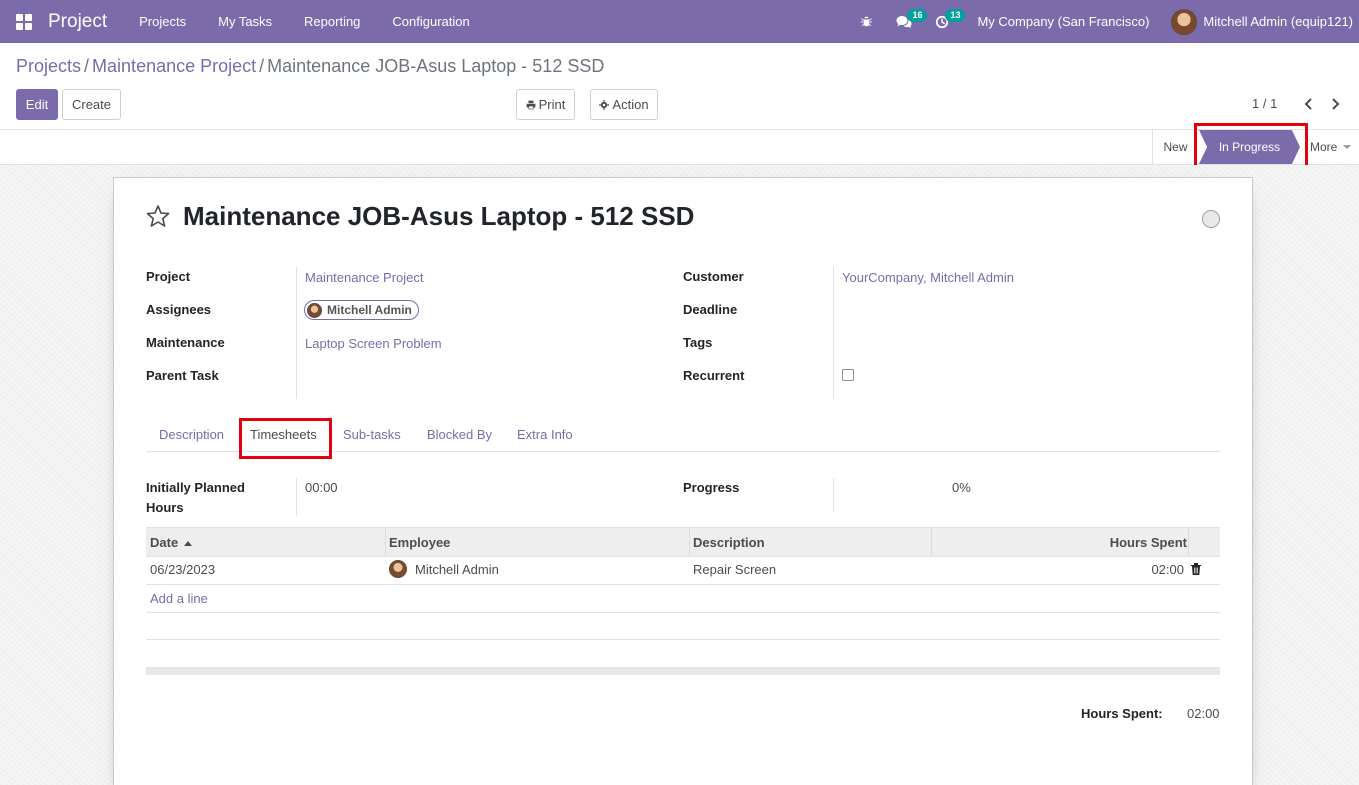  What do you see at coordinates (683, 671) in the screenshot?
I see `table-footer` at bounding box center [683, 671].